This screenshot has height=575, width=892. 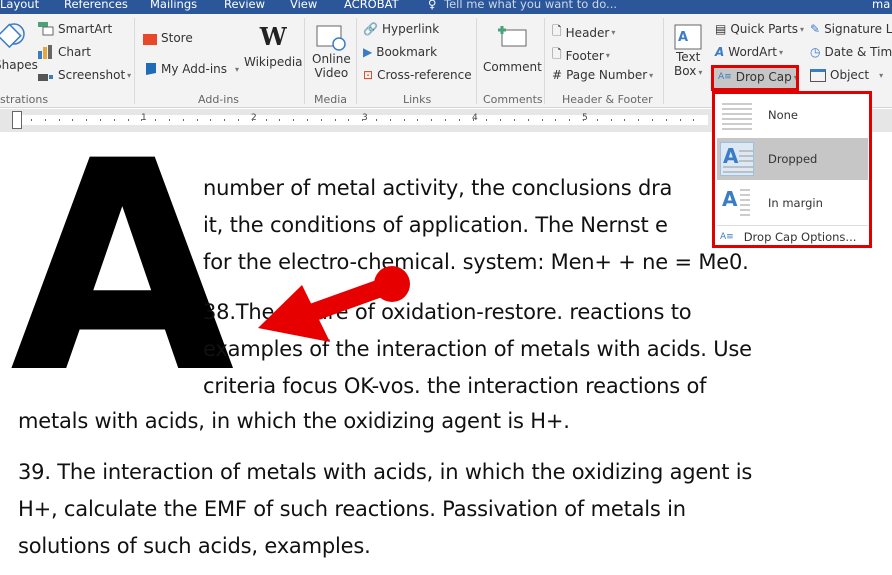 I want to click on tab-references: References, so click(x=96, y=5).